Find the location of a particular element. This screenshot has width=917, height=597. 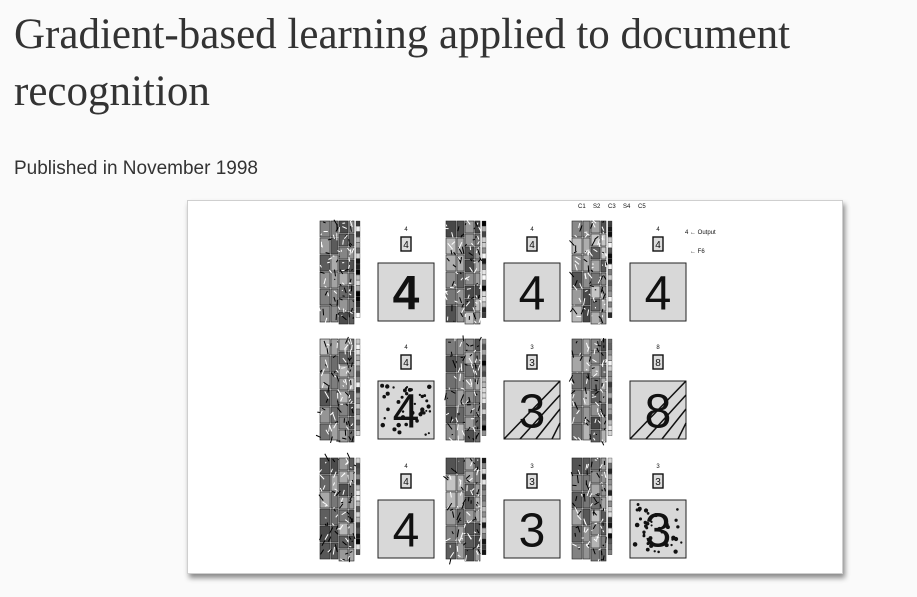

layer-label-c3: C3 is located at coordinates (612, 207).